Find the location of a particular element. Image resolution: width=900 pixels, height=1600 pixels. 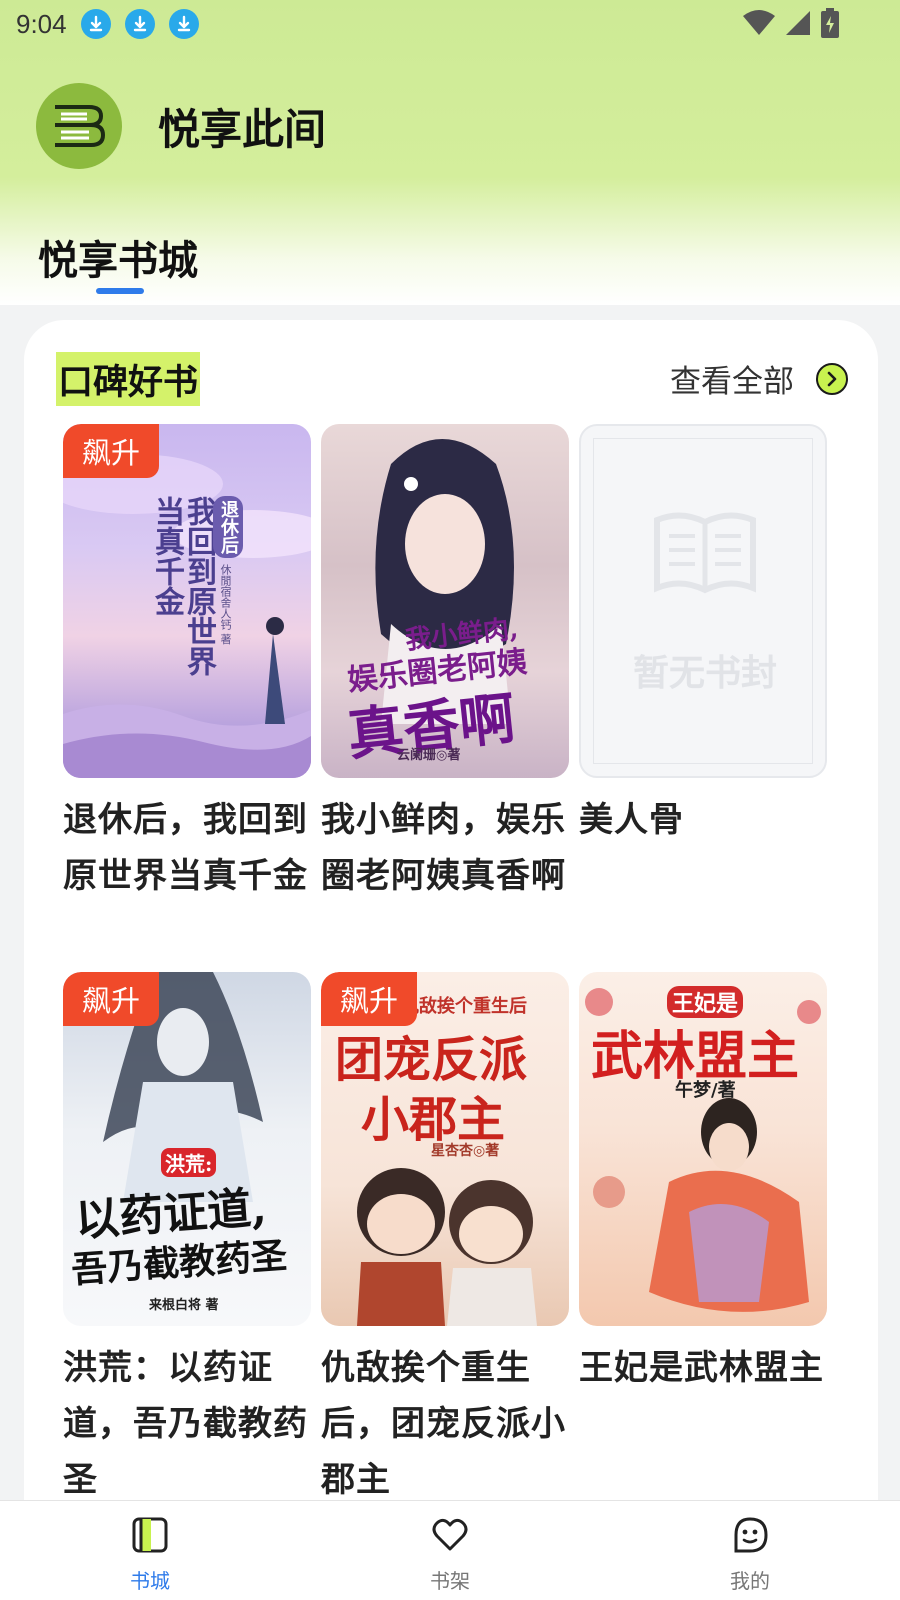

book-cover: 洪荒: 以药证道, 吾乃截教药圣 来根白将 著 飙升 is located at coordinates (187, 1149).